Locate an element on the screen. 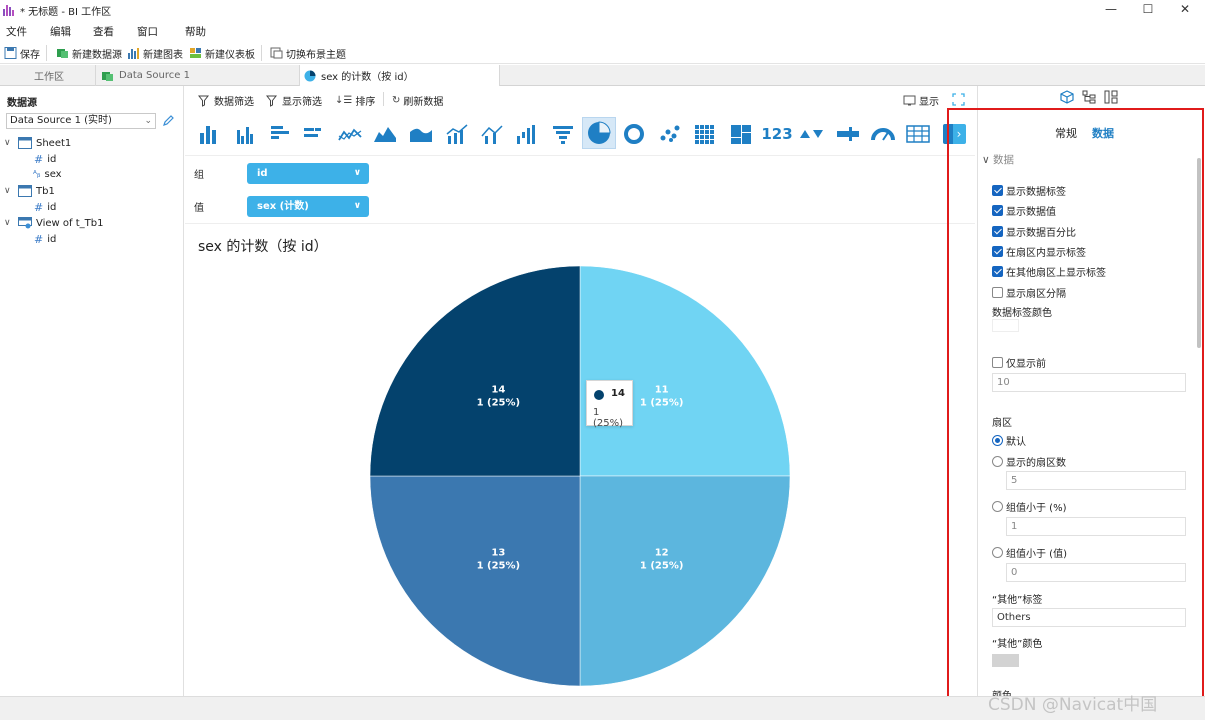 The width and height of the screenshot is (1205, 720). line-bar-icon is located at coordinates (492, 134).